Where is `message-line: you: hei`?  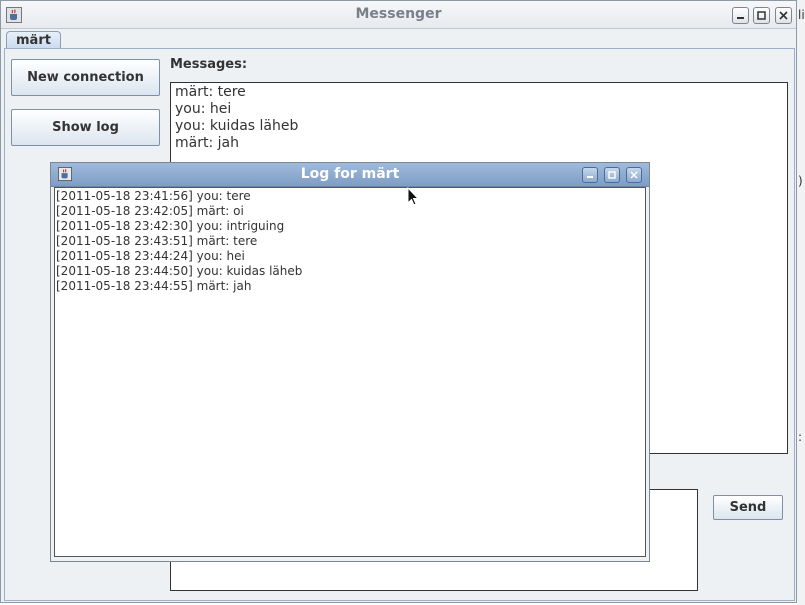 message-line: you: hei is located at coordinates (203, 109).